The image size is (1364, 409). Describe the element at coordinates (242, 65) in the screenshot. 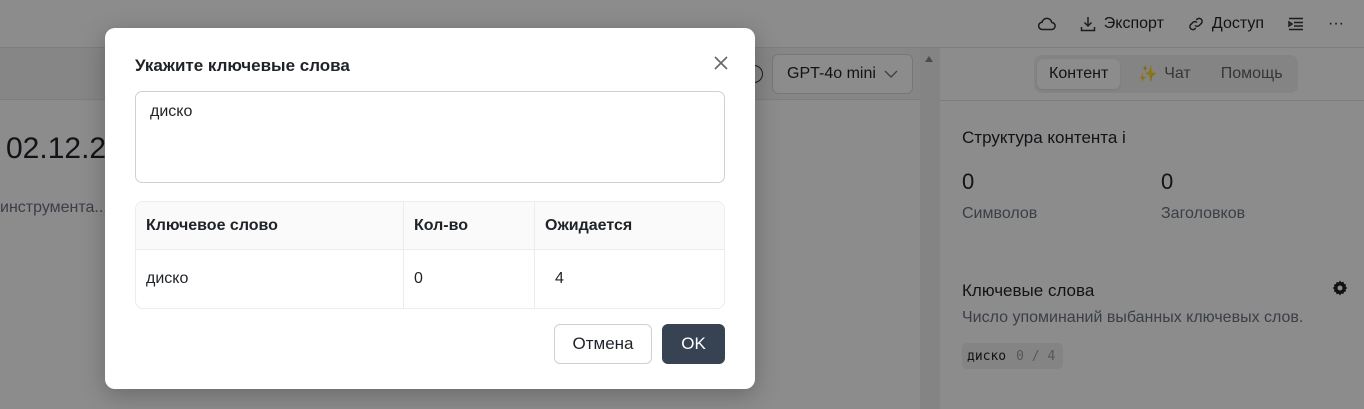

I see `modal-title: Укажите ключевые слова` at that location.